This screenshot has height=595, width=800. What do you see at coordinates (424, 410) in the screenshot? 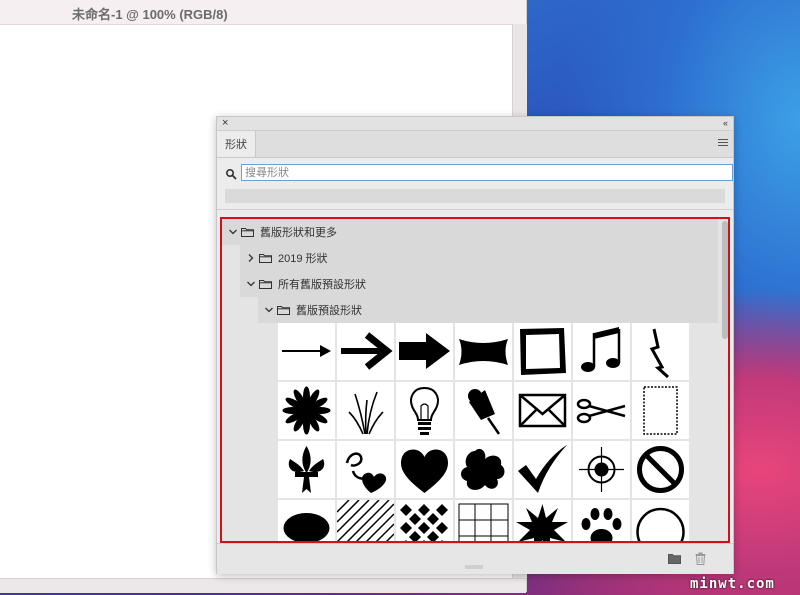
I see `lightbulb-icon` at bounding box center [424, 410].